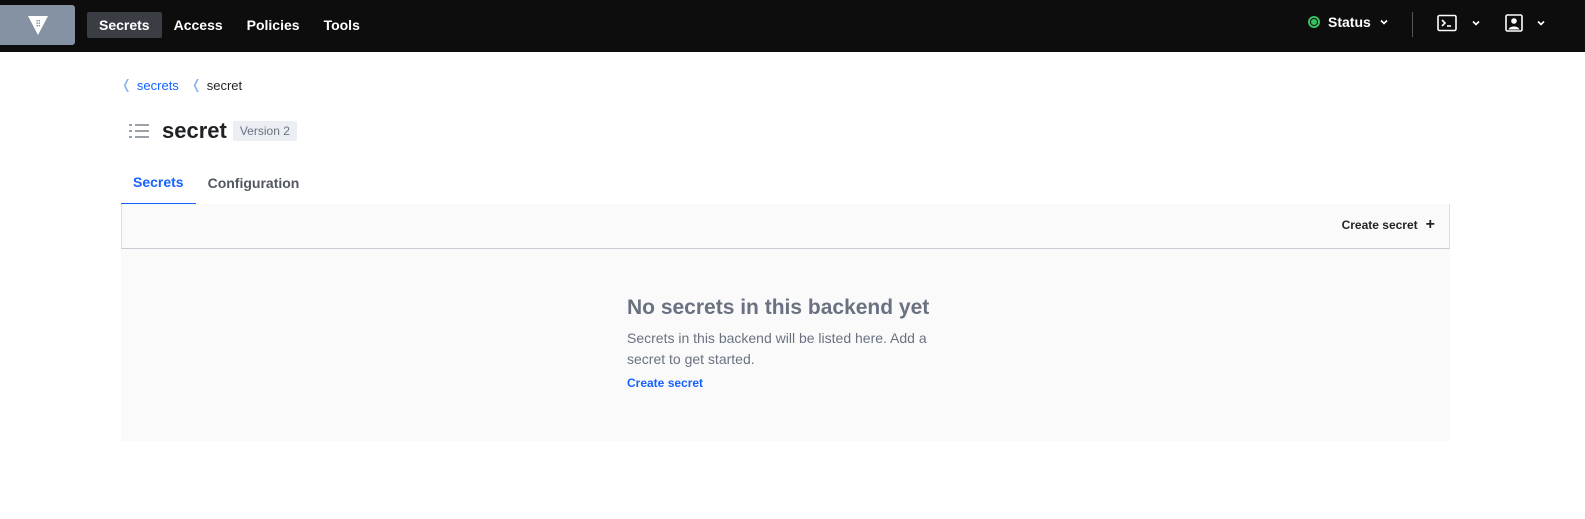 The height and width of the screenshot is (519, 1585). I want to click on secrets-toolbar: Create secret +, so click(785, 226).